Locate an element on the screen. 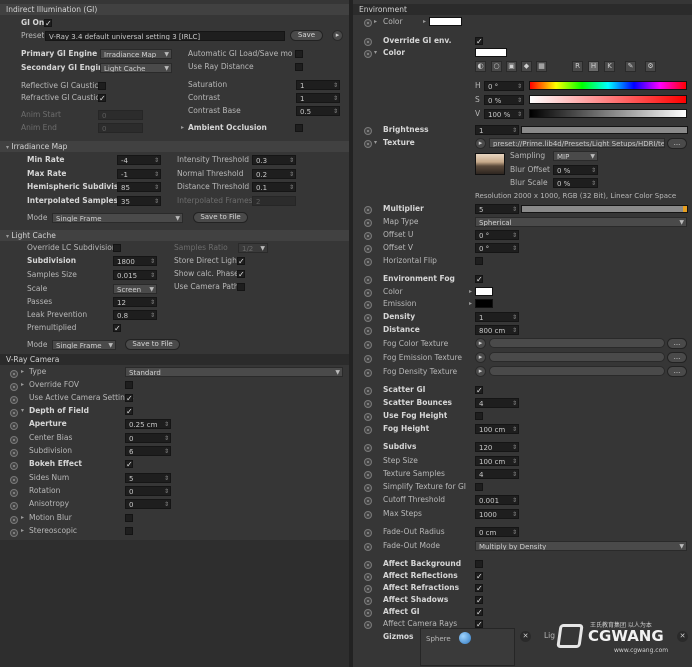  settings-icon: ⚙ is located at coordinates (650, 66).